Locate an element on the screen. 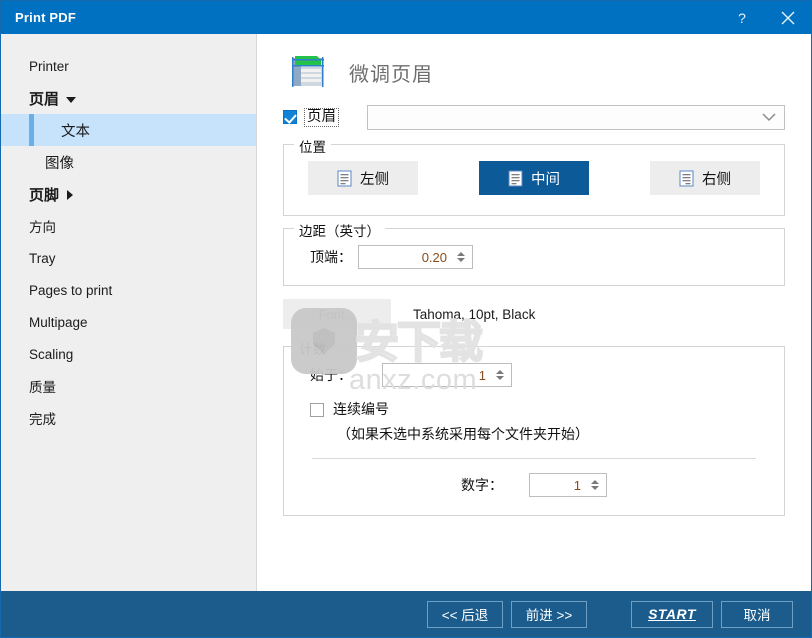 Image resolution: width=812 pixels, height=638 pixels. margin-legend: 边距（英寸） is located at coordinates (339, 230).